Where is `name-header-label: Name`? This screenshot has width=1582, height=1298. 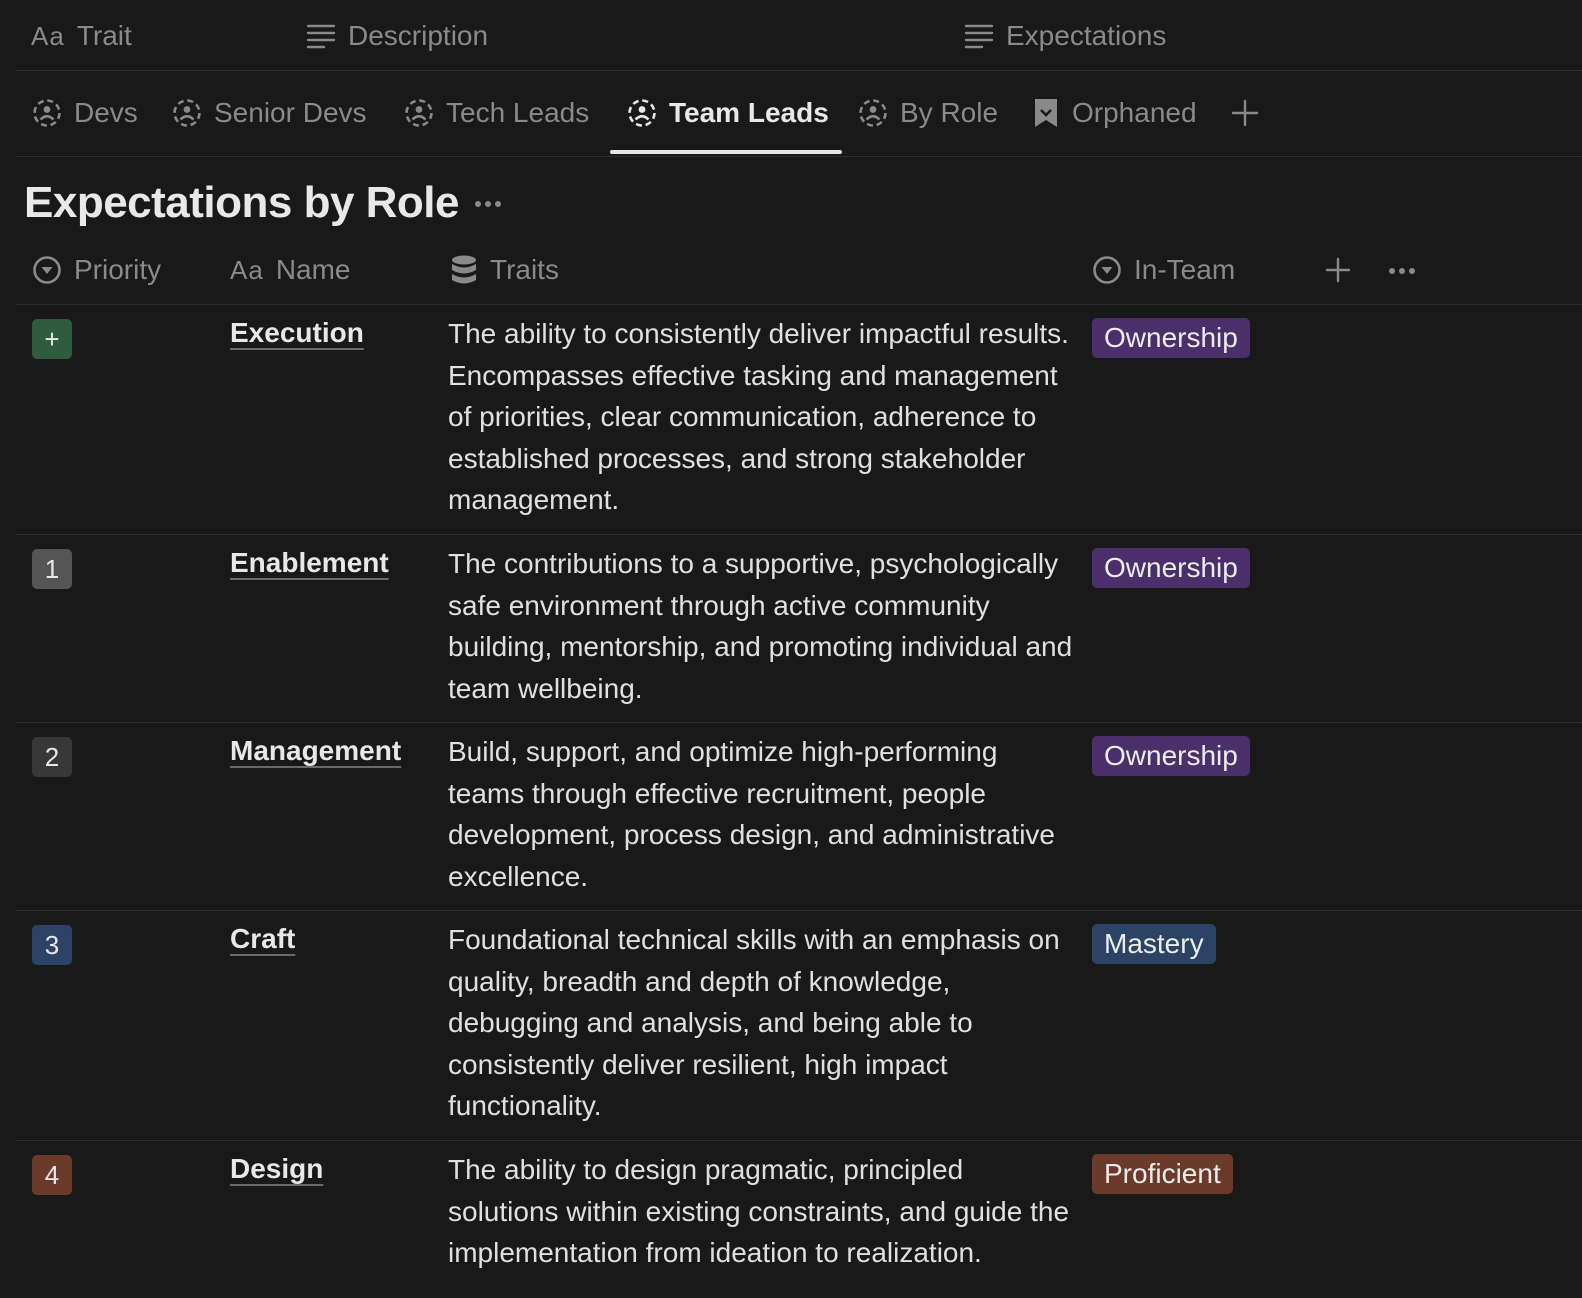 name-header-label: Name is located at coordinates (313, 269).